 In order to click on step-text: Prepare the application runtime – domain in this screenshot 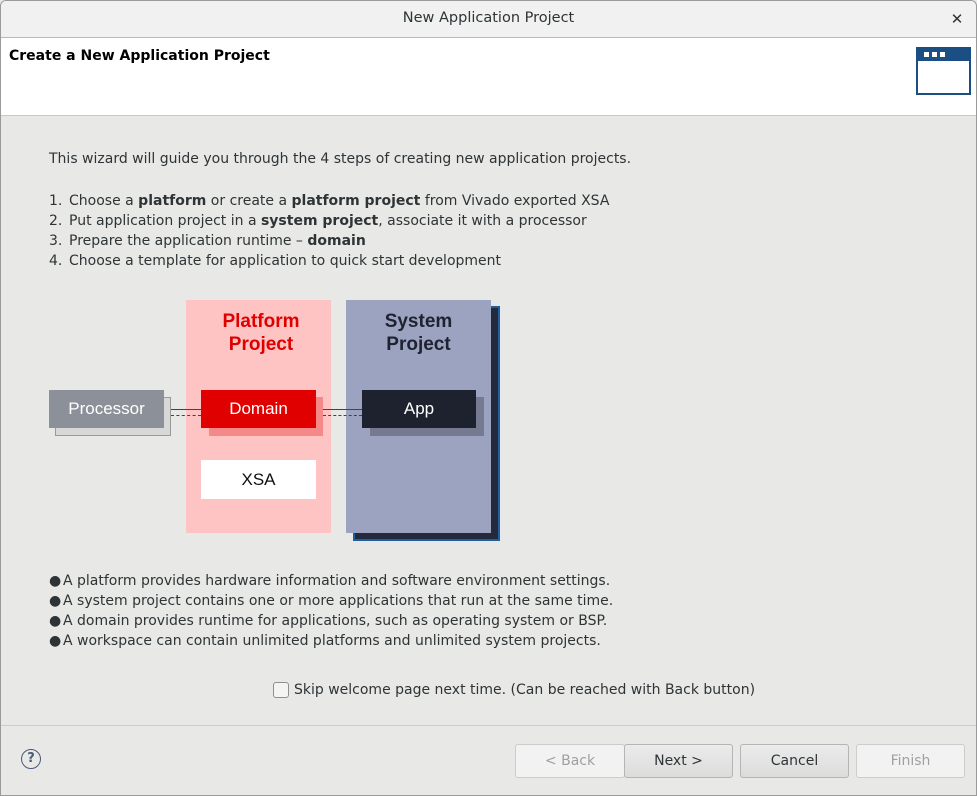, I will do `click(217, 241)`.